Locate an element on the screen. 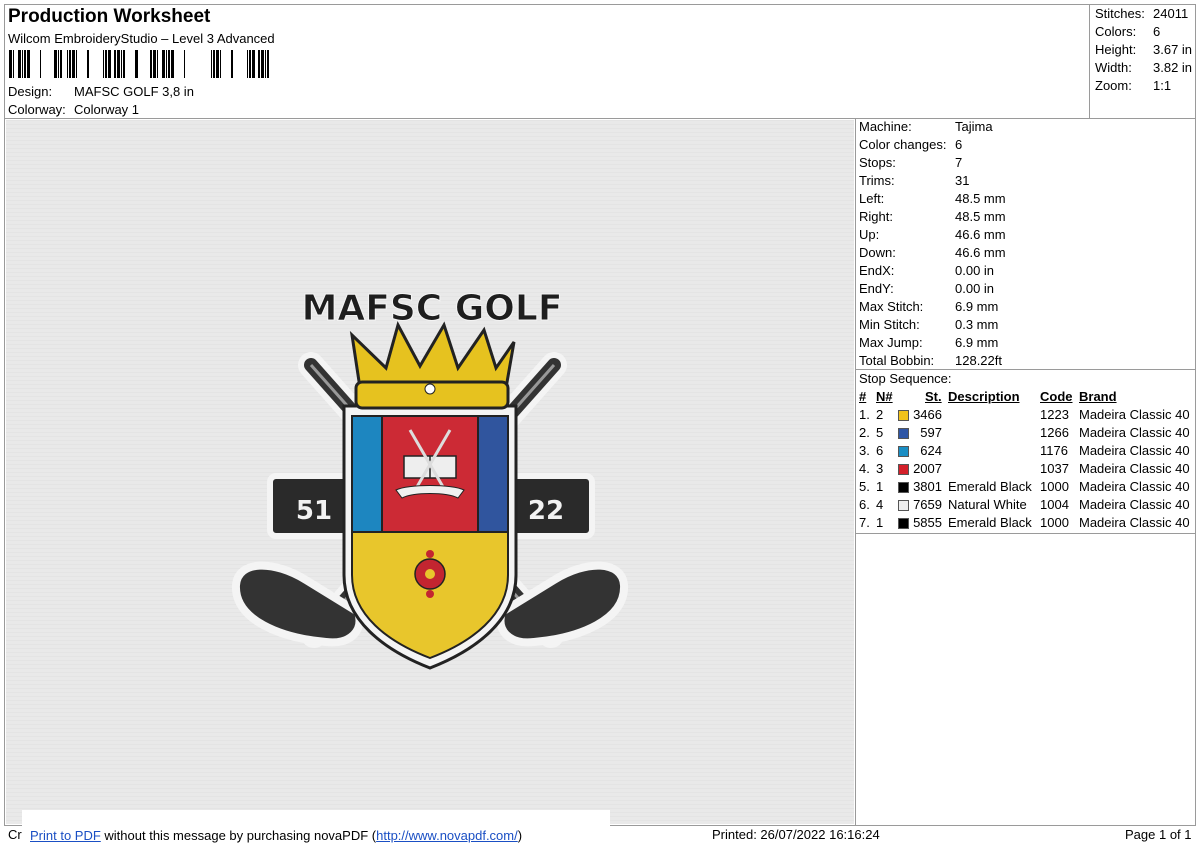  machine-info-value: 31 is located at coordinates (962, 180).